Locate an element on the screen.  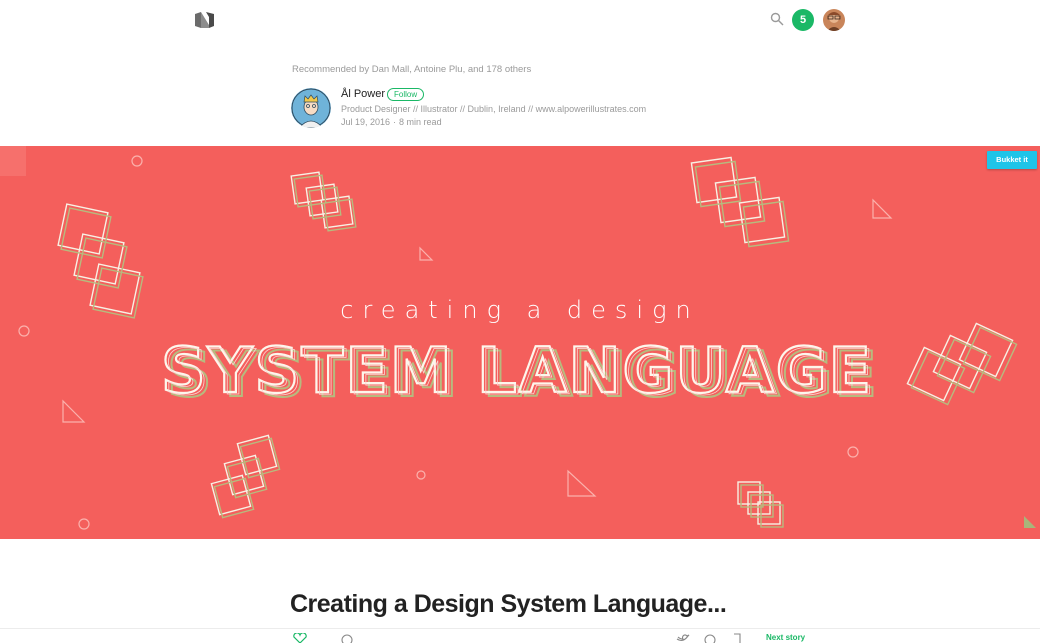
recommend-heart-icon is located at coordinates (300, 638).